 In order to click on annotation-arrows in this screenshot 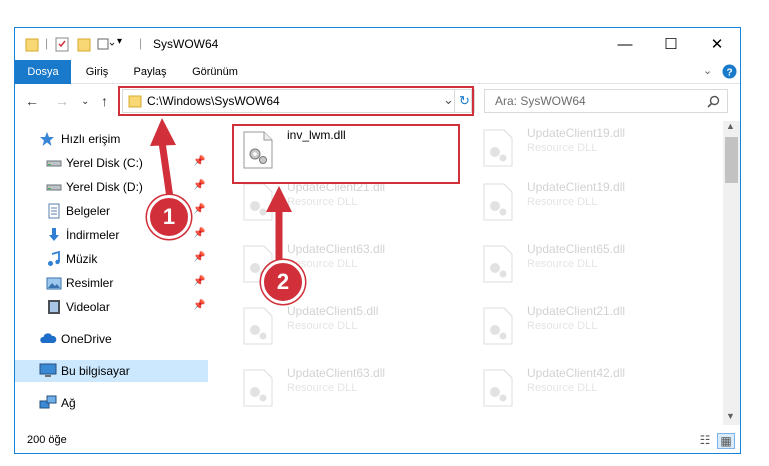, I will do `click(221, 192)`.